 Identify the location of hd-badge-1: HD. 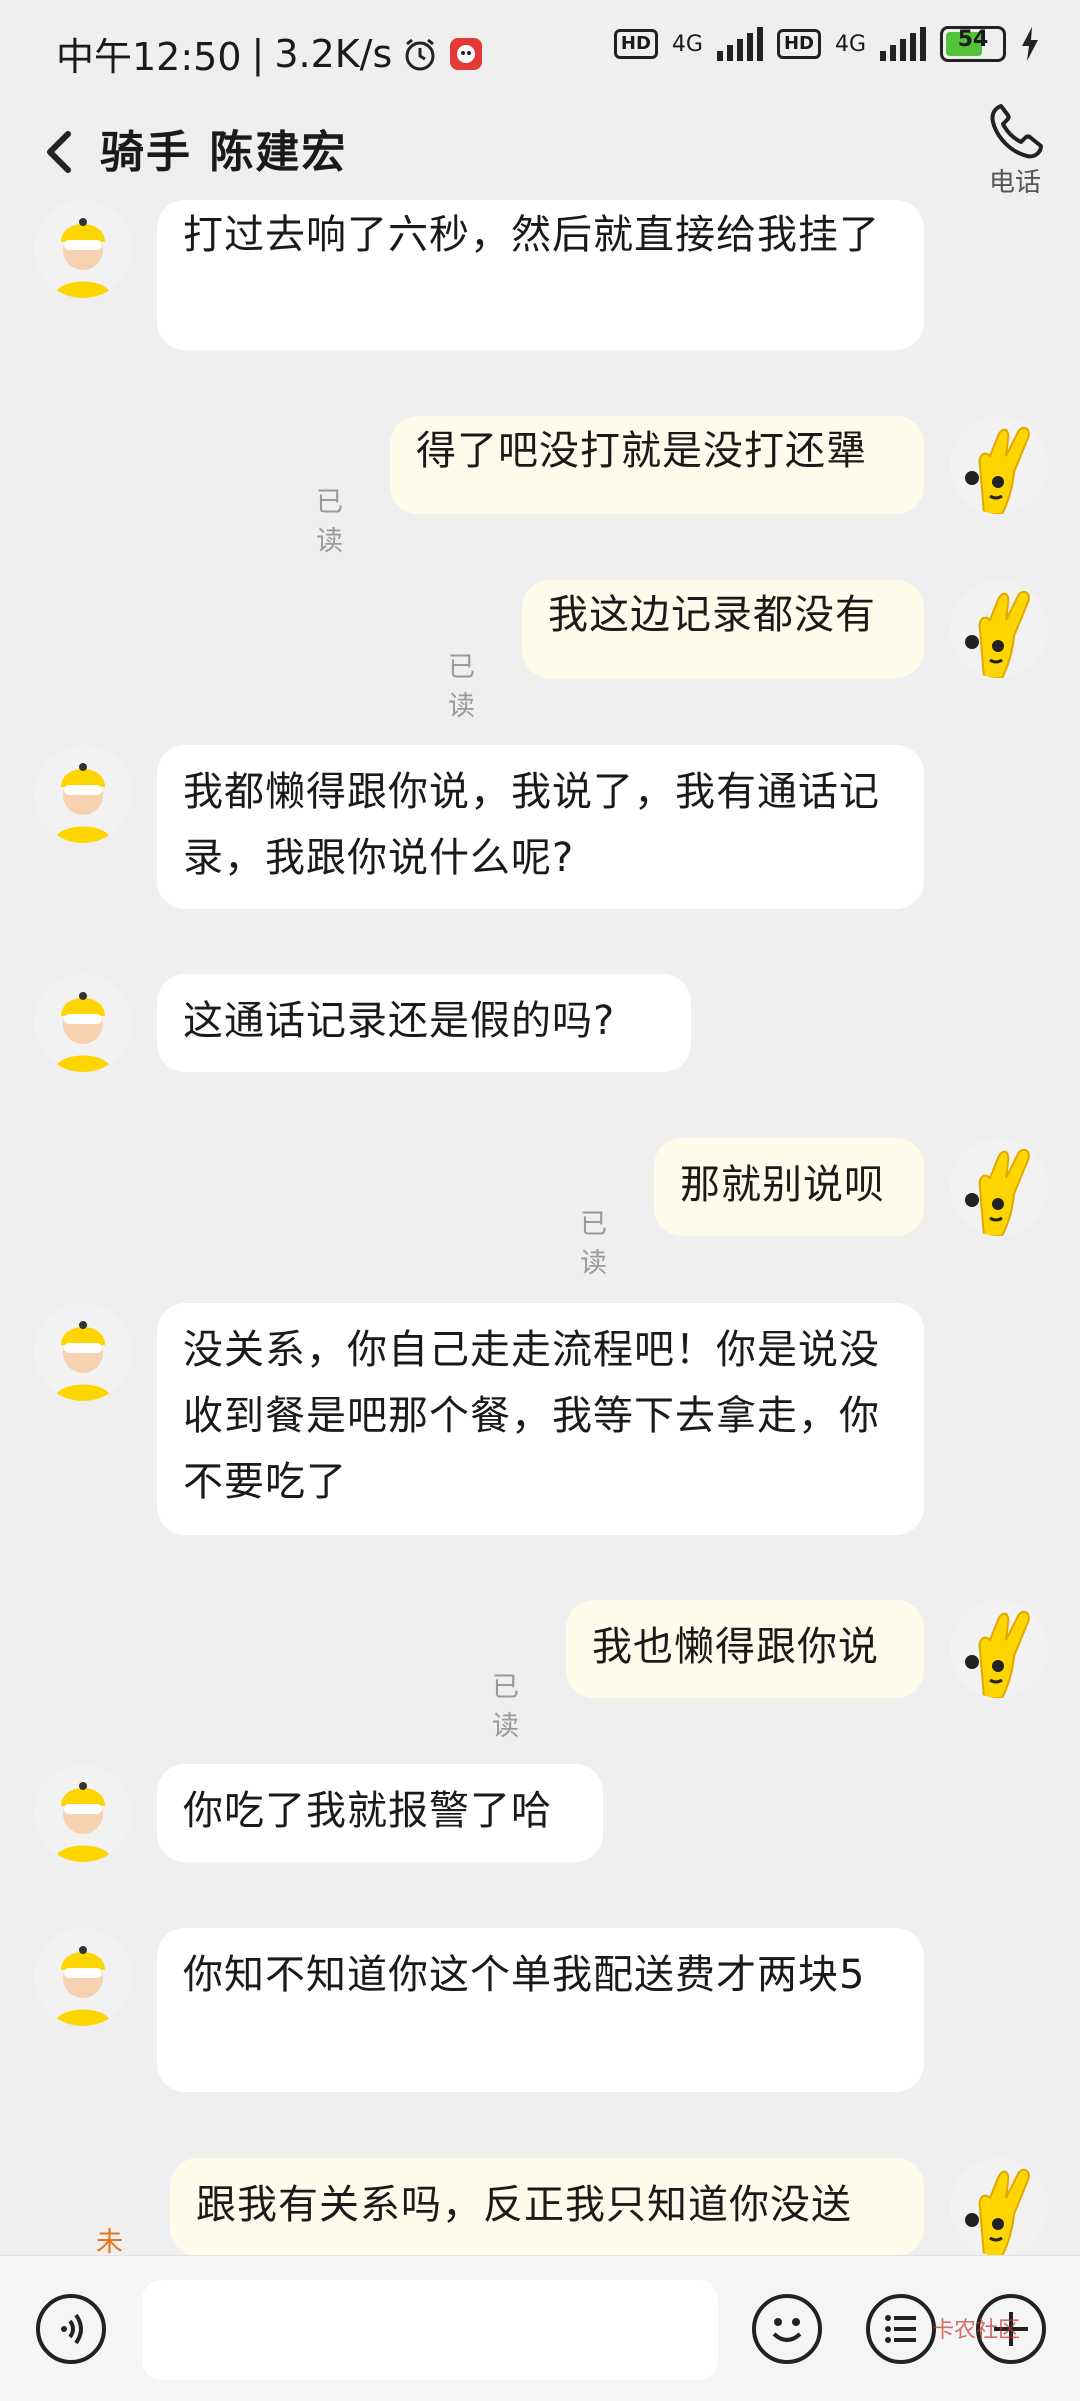
(635, 44).